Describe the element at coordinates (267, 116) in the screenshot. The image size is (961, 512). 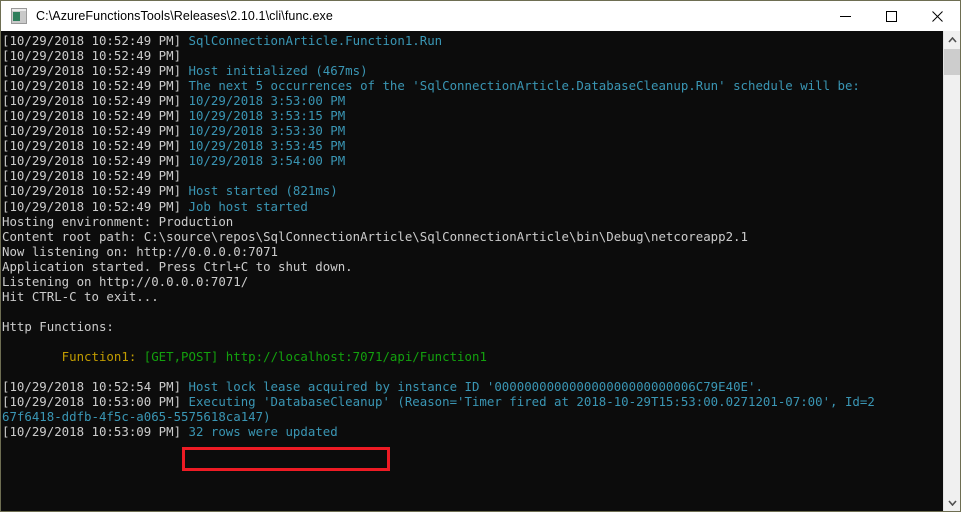
I see `console-line-segment: 10/29/2018 3:53:15 PM` at that location.